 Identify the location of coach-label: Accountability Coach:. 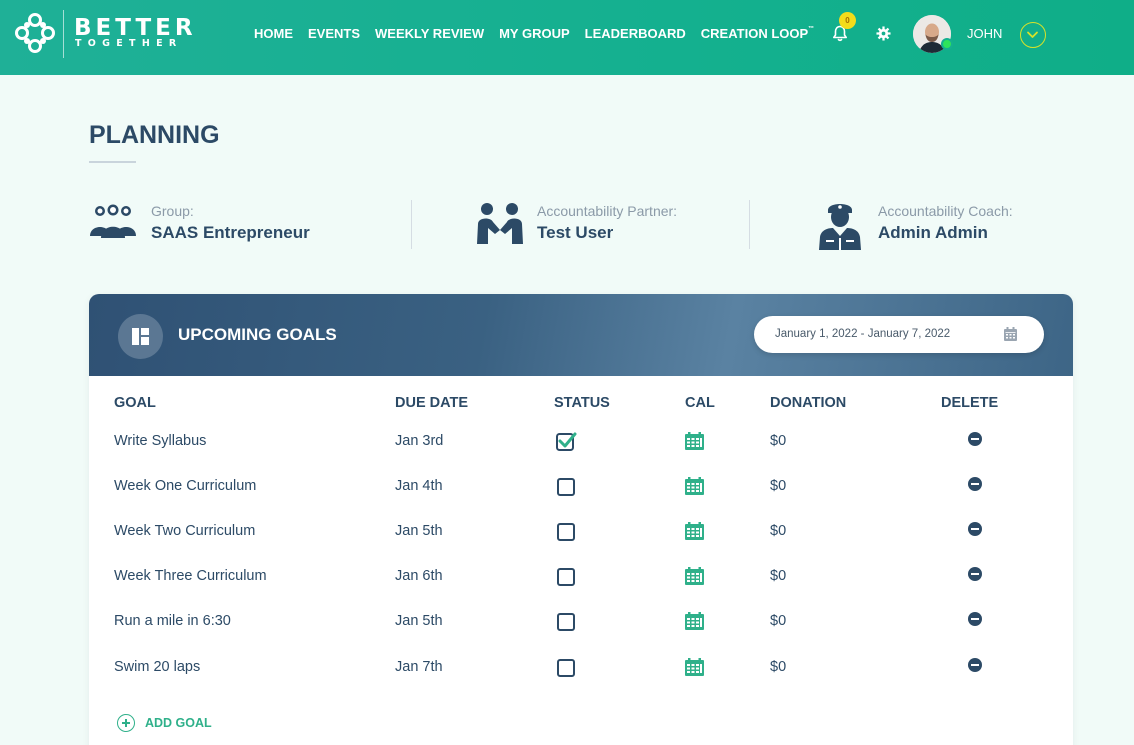
(945, 211).